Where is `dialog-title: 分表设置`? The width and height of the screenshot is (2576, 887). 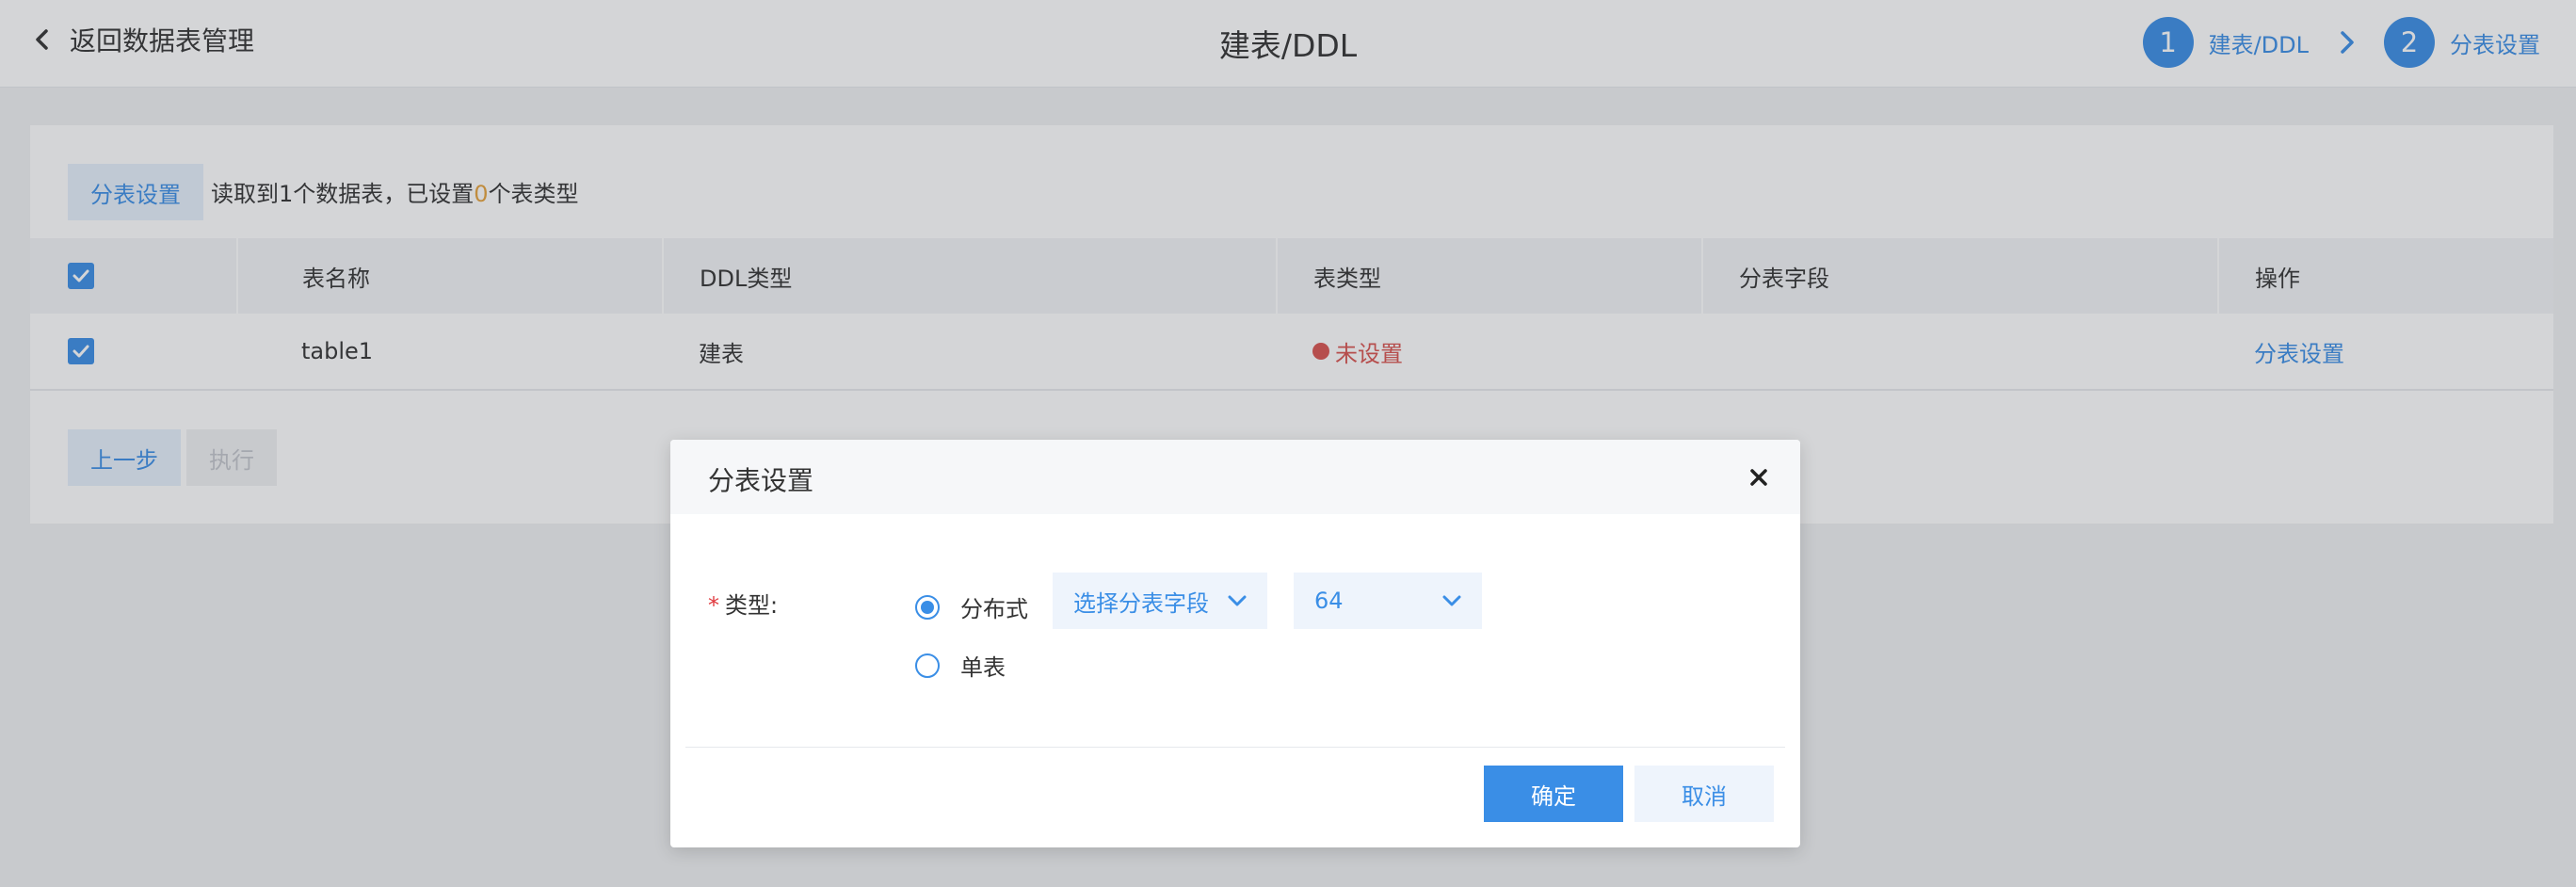
dialog-title: 分表设置 is located at coordinates (761, 481).